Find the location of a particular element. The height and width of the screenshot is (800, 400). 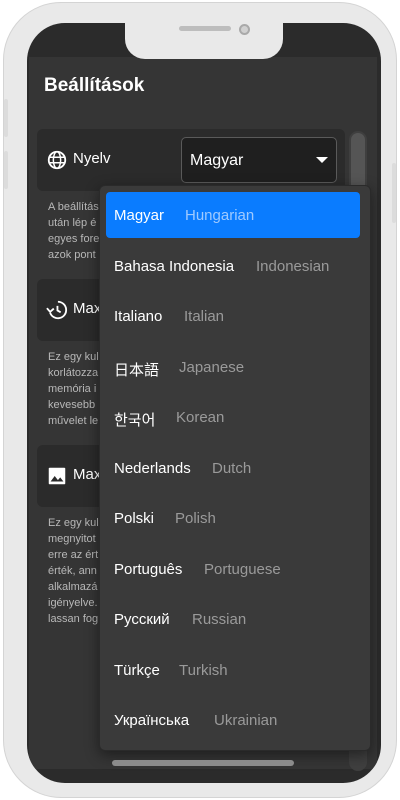

option-english-name: Japanese is located at coordinates (212, 367).